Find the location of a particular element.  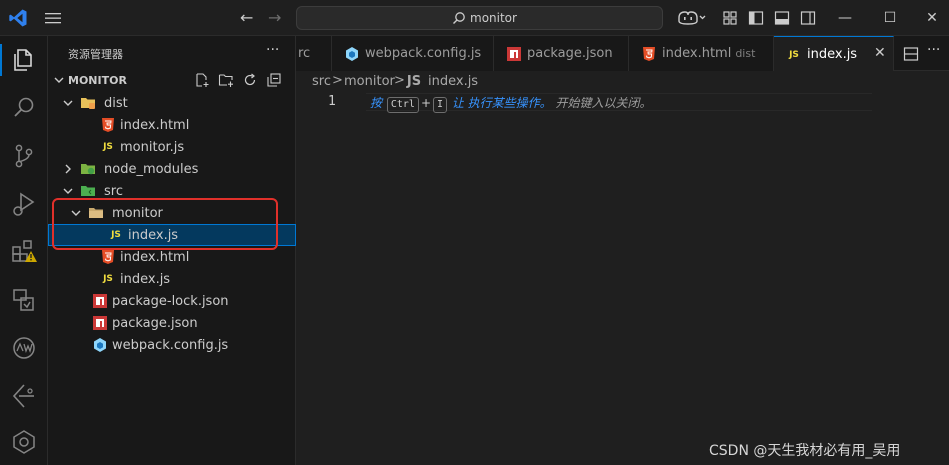

tab-index-js: JS index.js ✕ is located at coordinates (834, 53).